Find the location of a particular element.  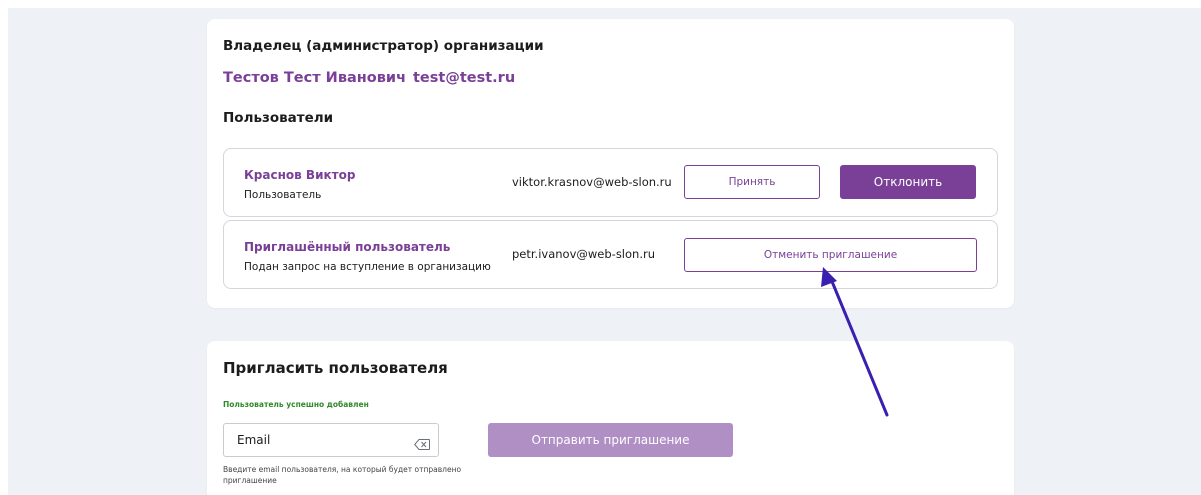

user-email: viktor.krasnov@web-slon.ru is located at coordinates (592, 182).